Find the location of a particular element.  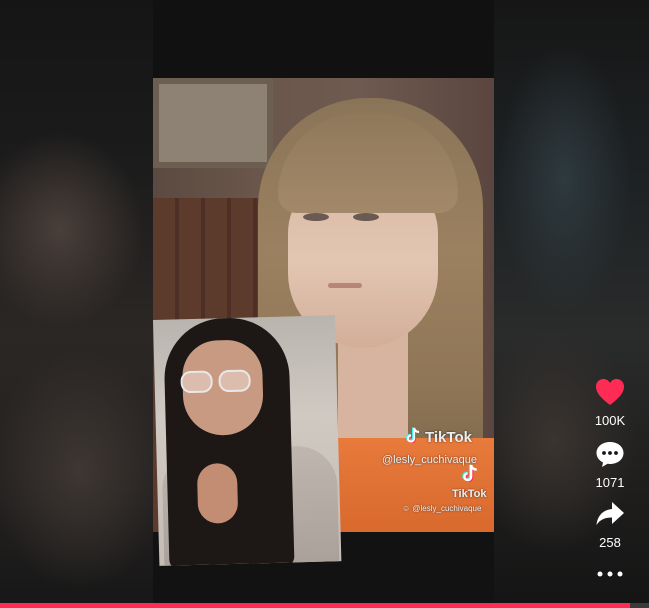

right-eye is located at coordinates (366, 217).